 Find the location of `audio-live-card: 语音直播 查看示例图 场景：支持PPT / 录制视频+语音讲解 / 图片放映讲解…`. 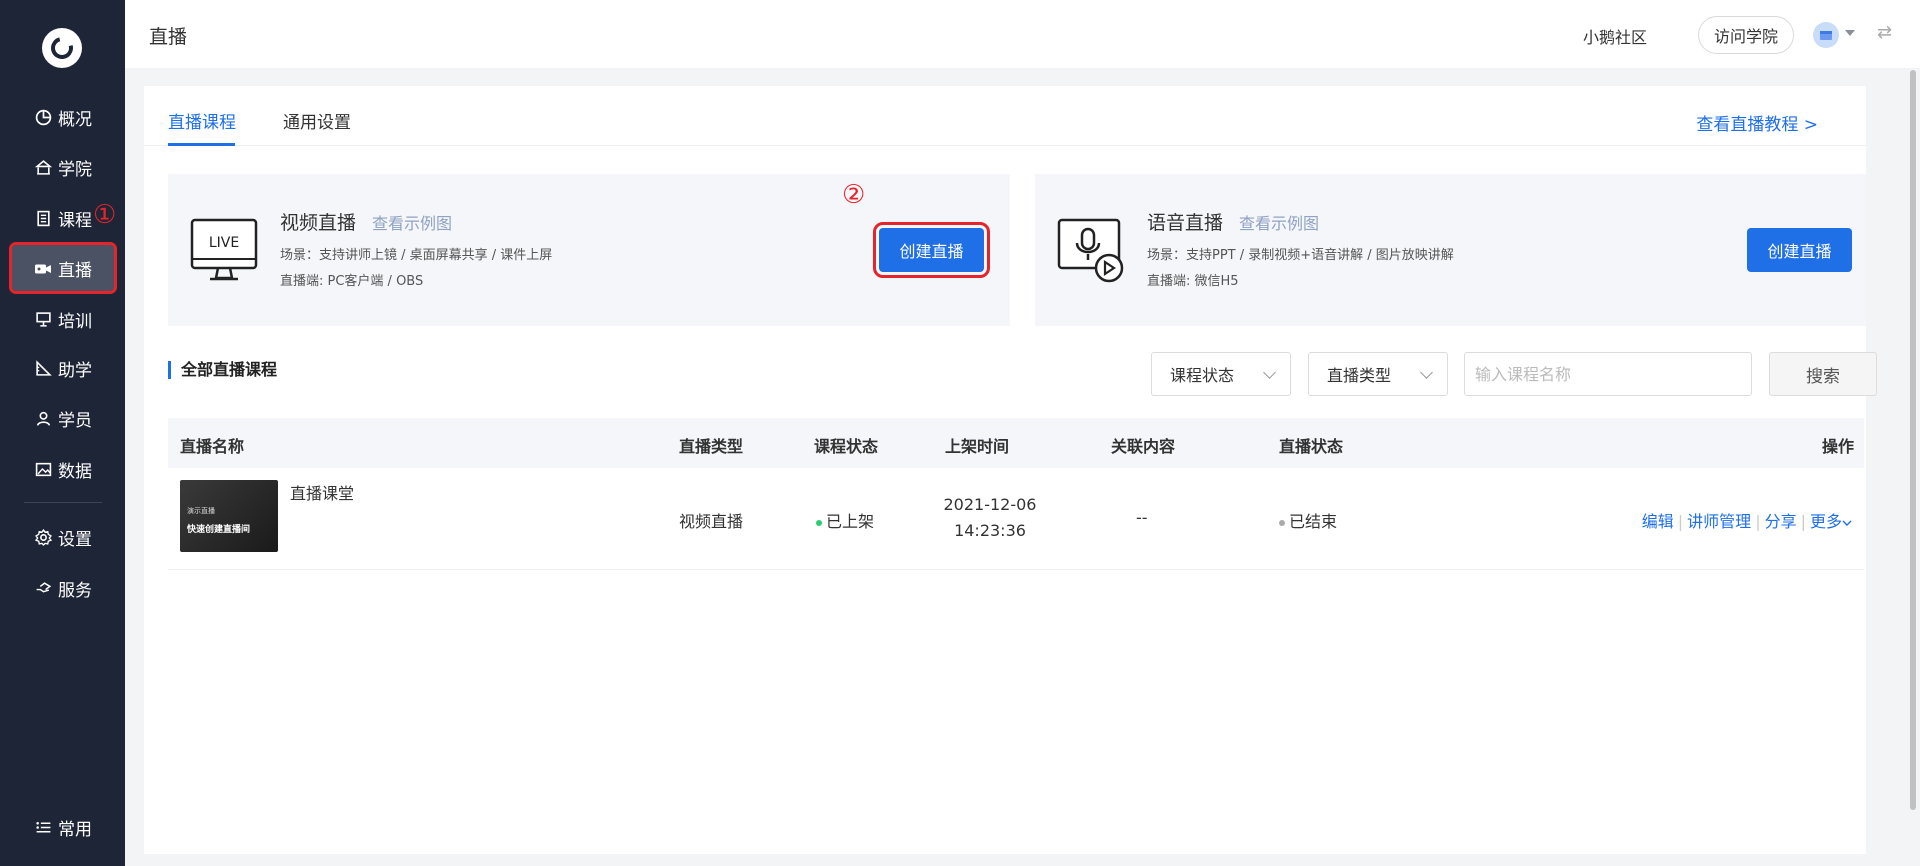

audio-live-card: 语音直播 查看示例图 场景：支持PPT / 录制视频+语音讲解 / 图片放映讲解… is located at coordinates (1450, 250).